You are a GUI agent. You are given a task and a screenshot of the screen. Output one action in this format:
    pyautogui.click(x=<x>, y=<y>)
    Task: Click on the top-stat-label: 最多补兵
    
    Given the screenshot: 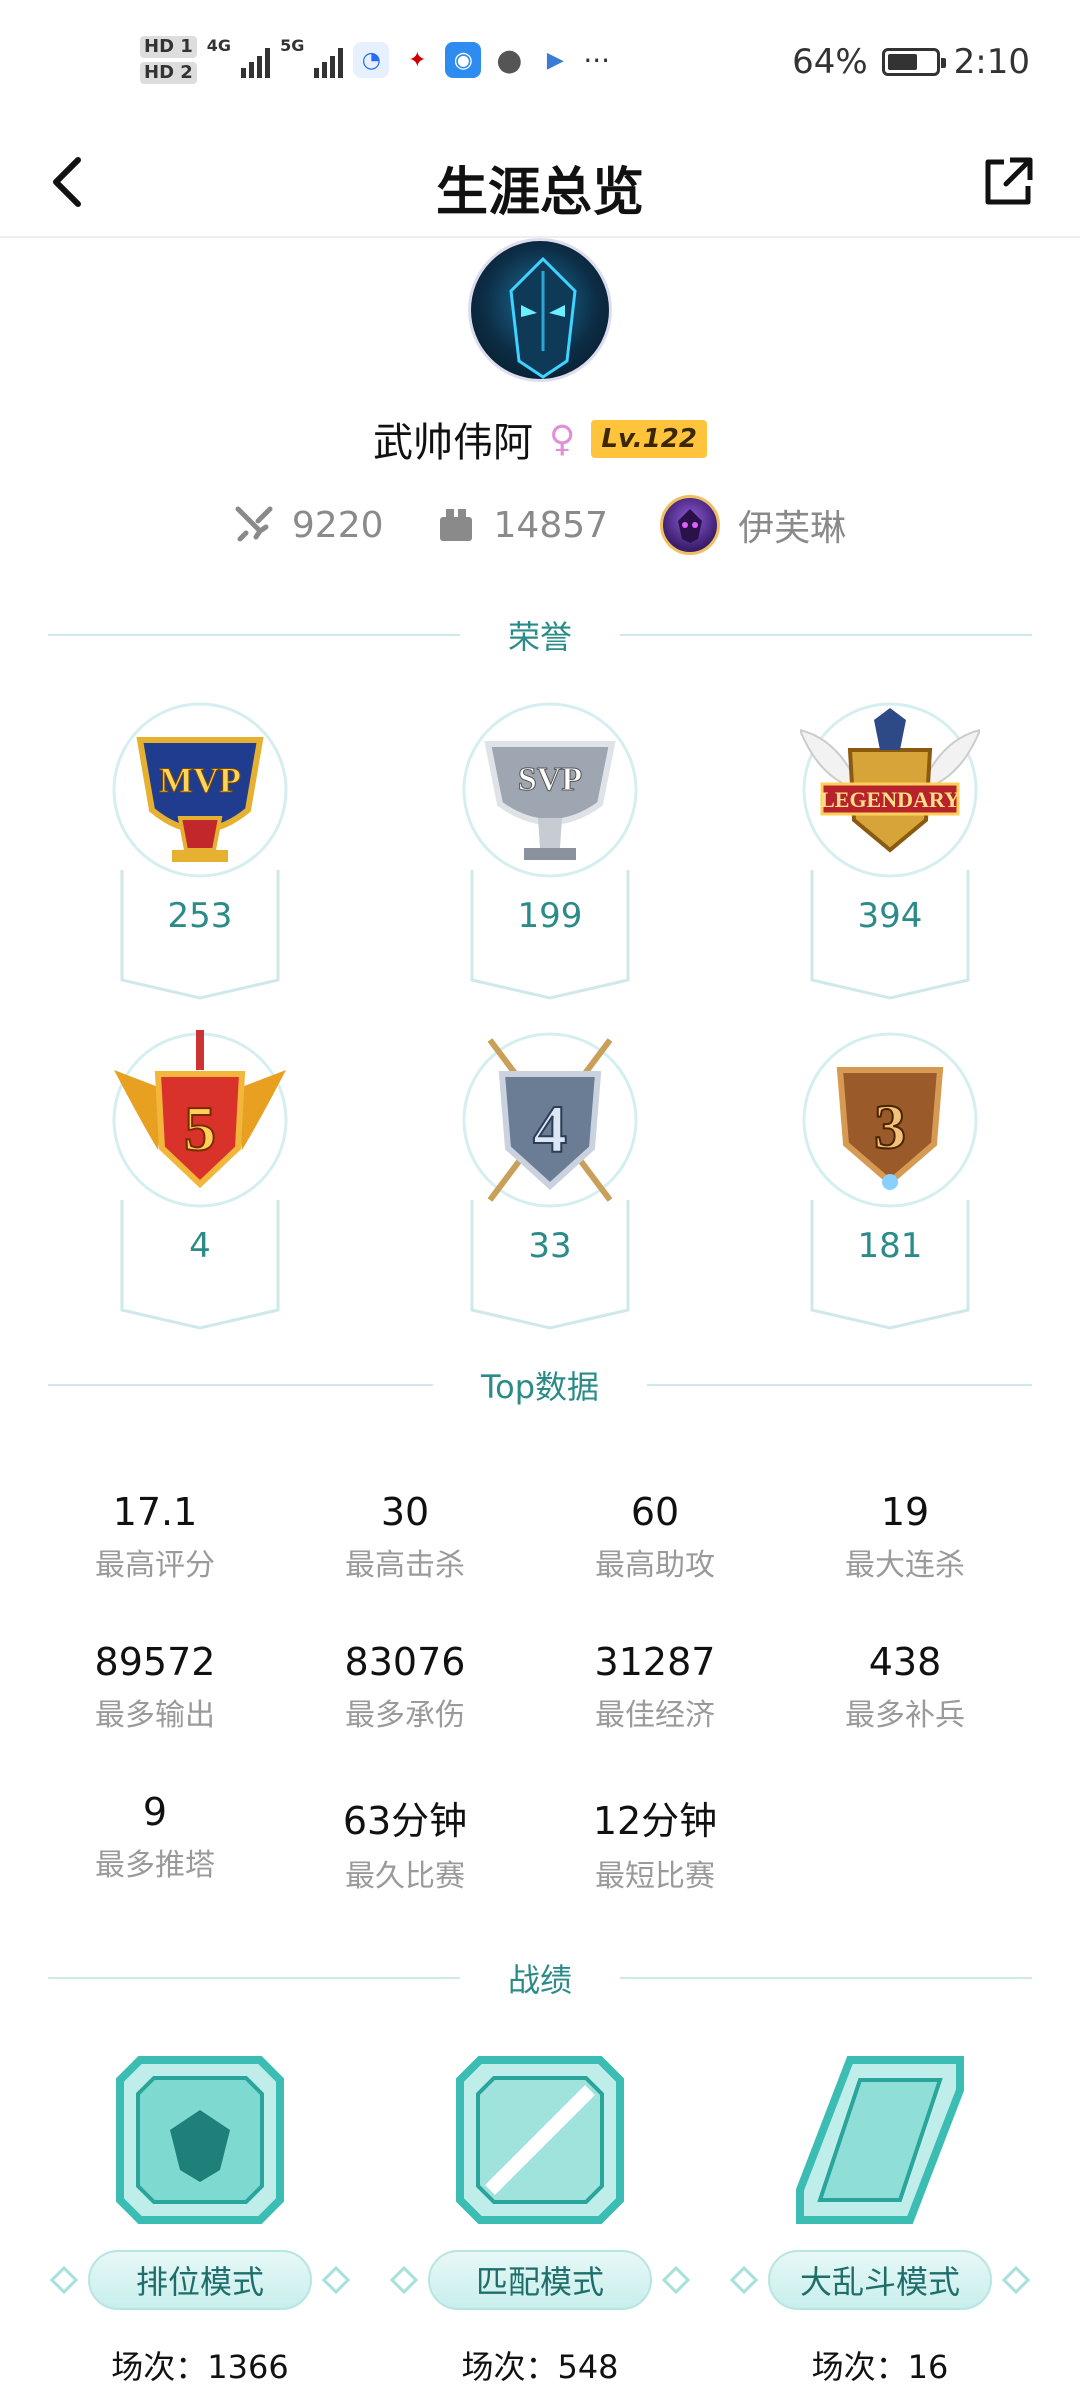 What is the action you would take?
    pyautogui.click(x=905, y=1715)
    